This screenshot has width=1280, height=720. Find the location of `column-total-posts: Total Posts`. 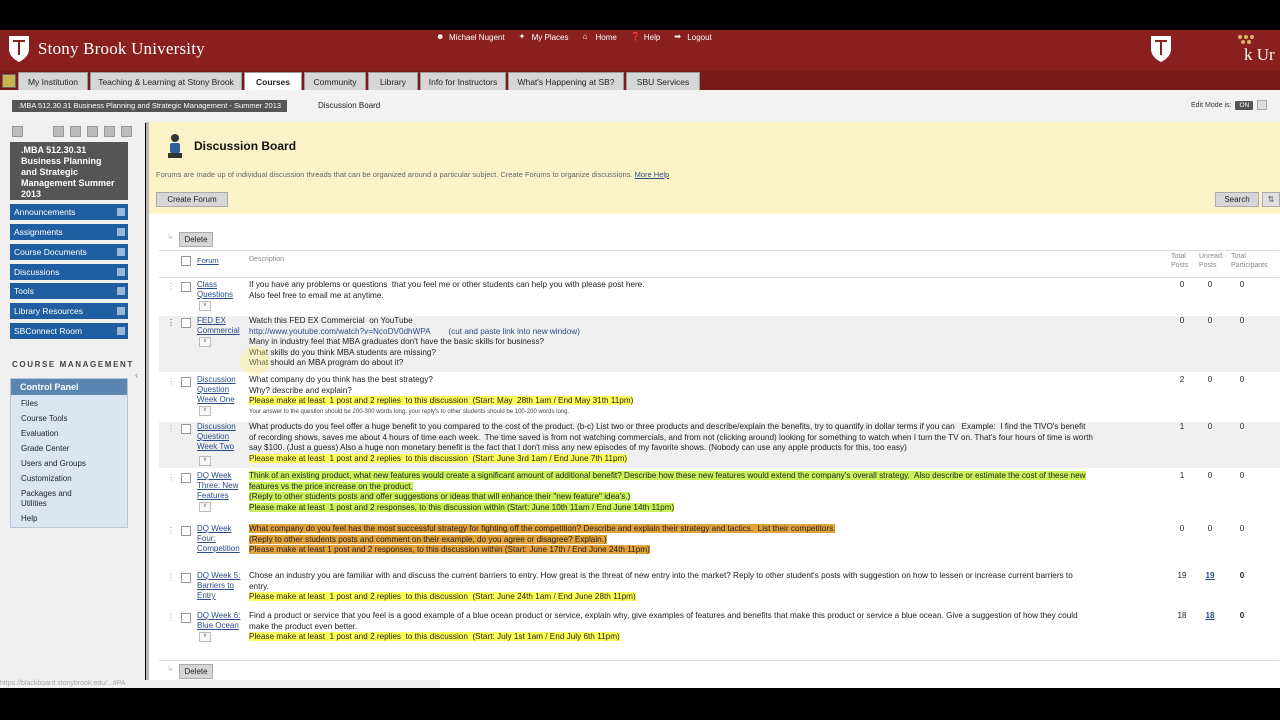

column-total-posts: Total Posts is located at coordinates (1182, 261).